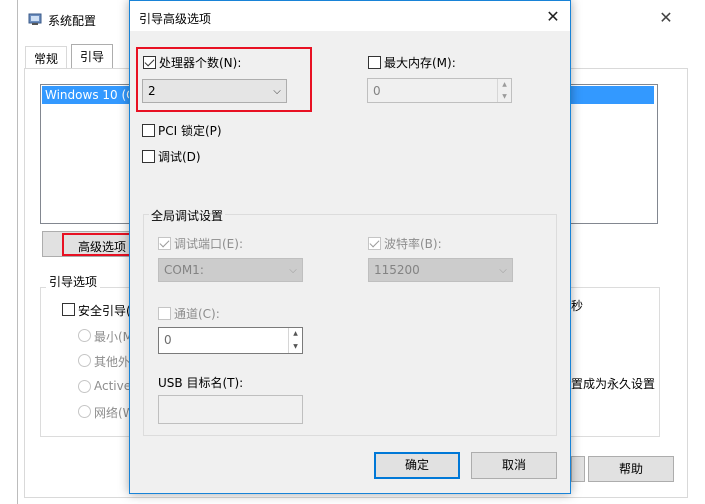 This screenshot has height=504, width=705. Describe the element at coordinates (73, 281) in the screenshot. I see `boot-options-group-label: 引导选项` at that location.